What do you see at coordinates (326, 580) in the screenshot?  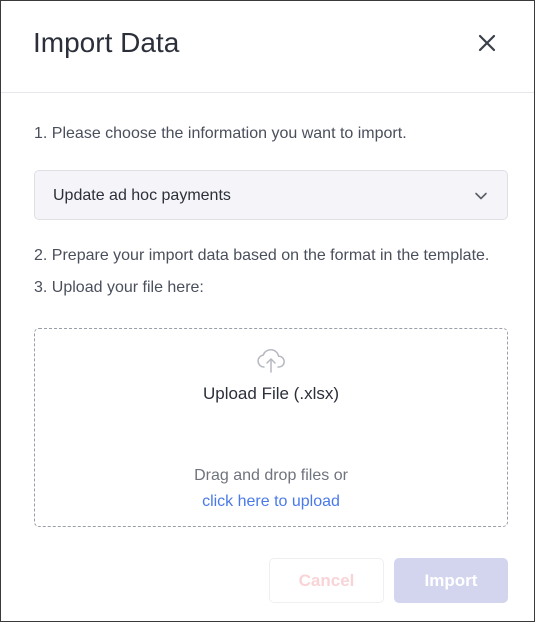 I see `cancel-button: Cancel` at bounding box center [326, 580].